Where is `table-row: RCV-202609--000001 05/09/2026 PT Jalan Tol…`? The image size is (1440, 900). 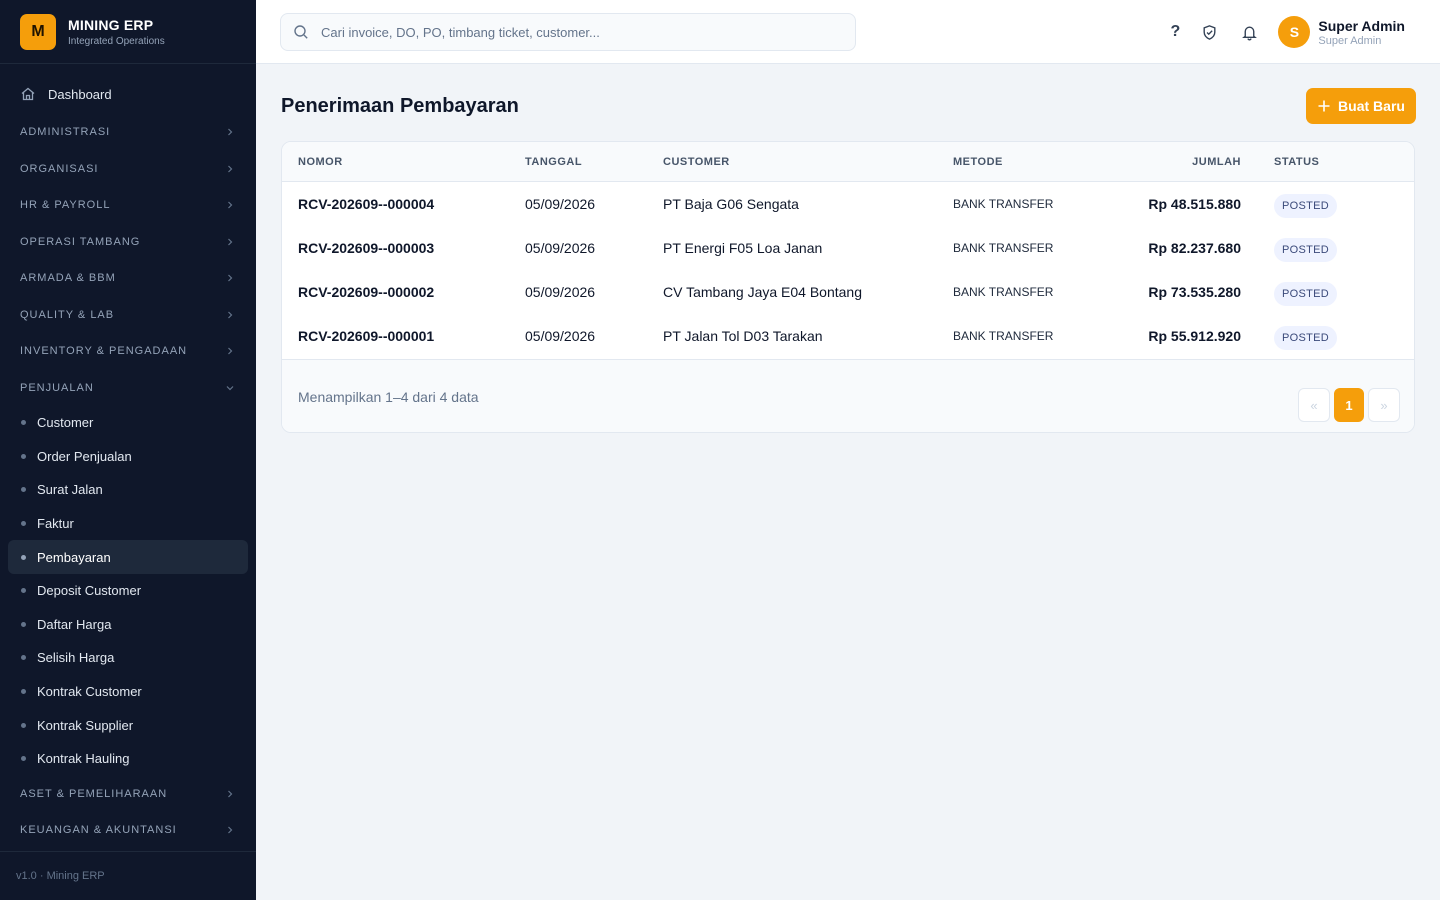
table-row: RCV-202609--000001 05/09/2026 PT Jalan Tol… is located at coordinates (848, 336).